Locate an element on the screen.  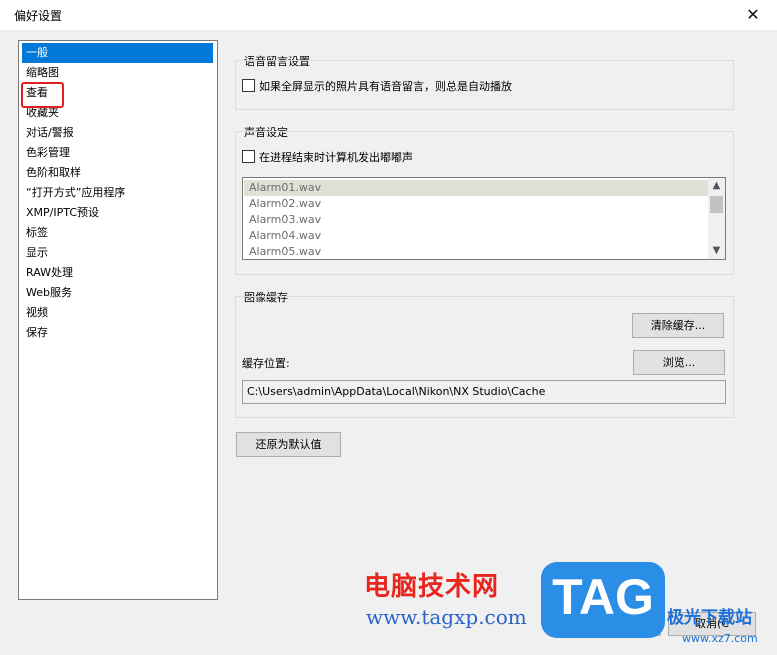
list-item: Alarm01.wav is located at coordinates (476, 188).